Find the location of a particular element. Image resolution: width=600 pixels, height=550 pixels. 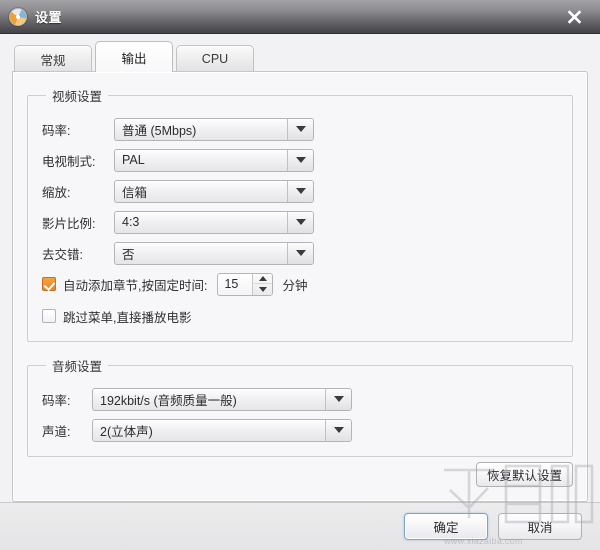

video-bitrate-value: 普通 (5Mbps) is located at coordinates (159, 130).